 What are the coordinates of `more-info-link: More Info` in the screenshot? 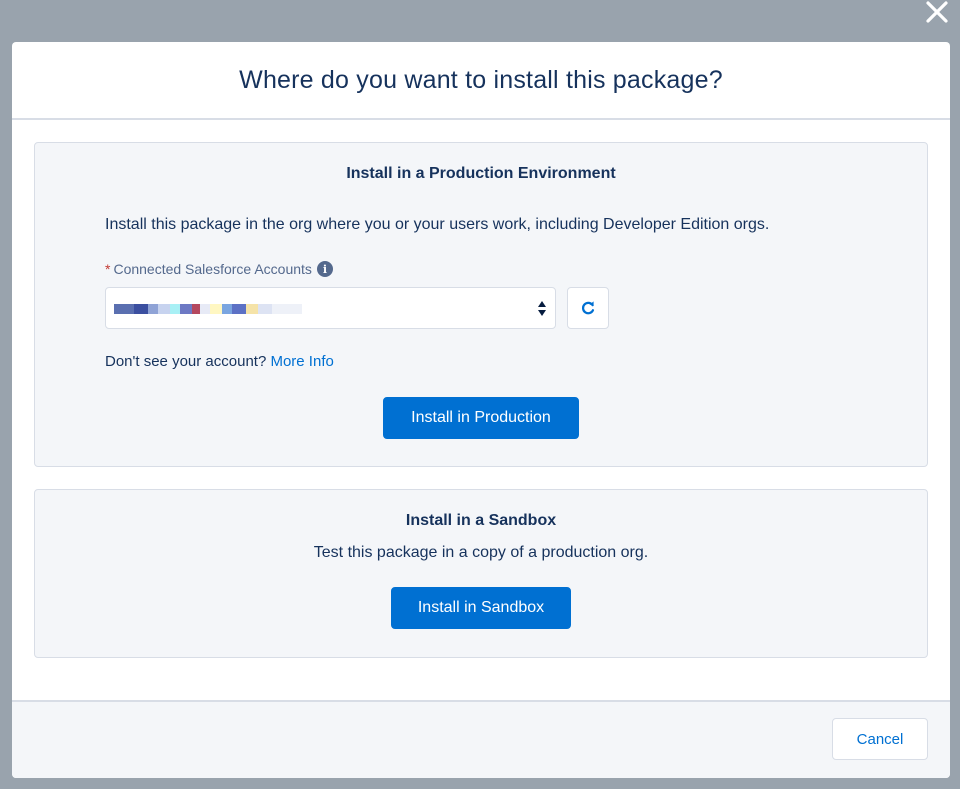 It's located at (301, 361).